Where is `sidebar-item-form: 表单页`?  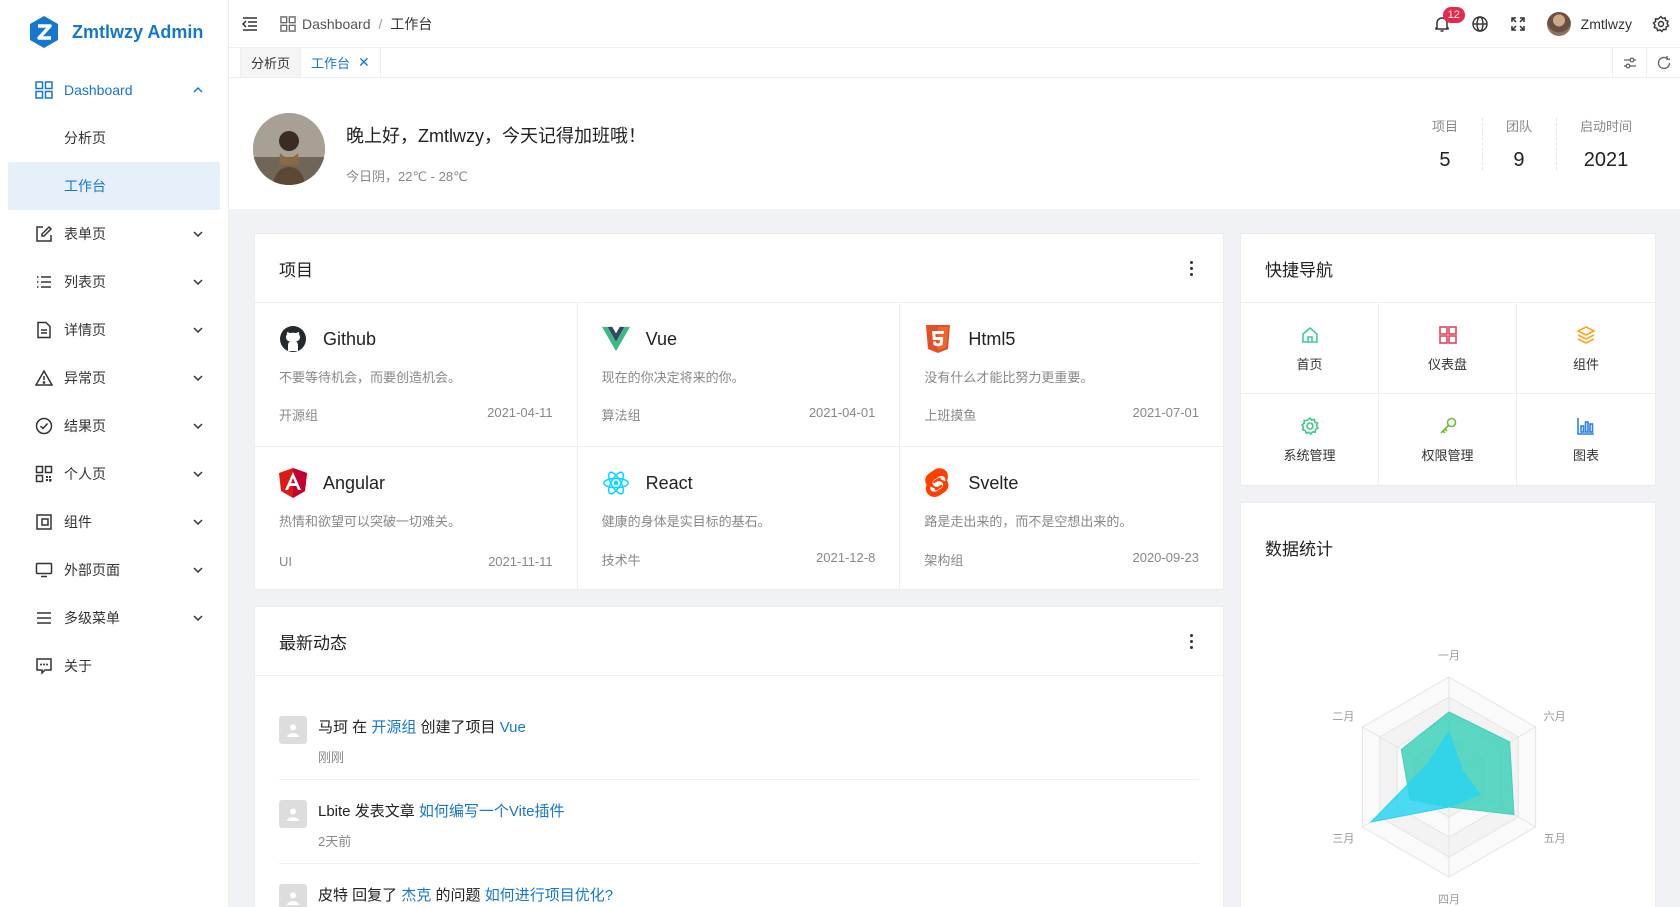
sidebar-item-form: 表单页 is located at coordinates (114, 234).